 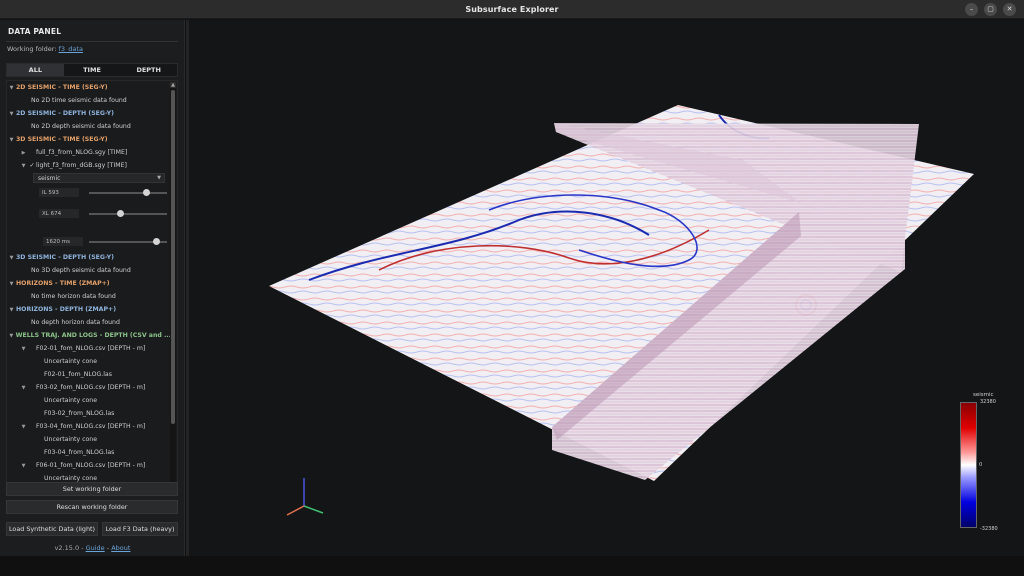 What do you see at coordinates (59, 213) in the screenshot?
I see `crossline-value: XL 674` at bounding box center [59, 213].